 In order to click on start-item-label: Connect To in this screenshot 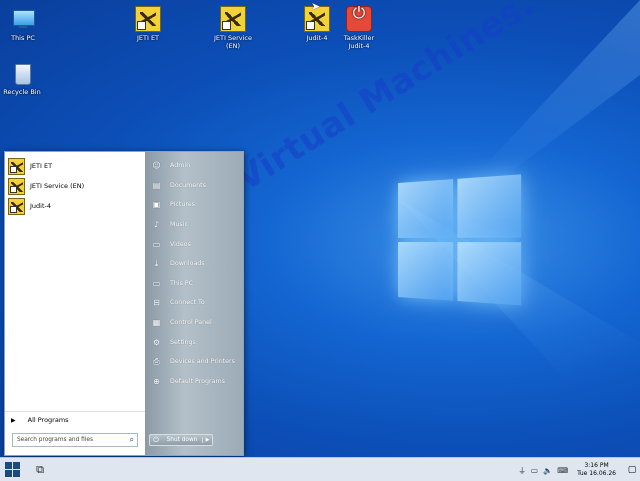, I will do `click(187, 303)`.